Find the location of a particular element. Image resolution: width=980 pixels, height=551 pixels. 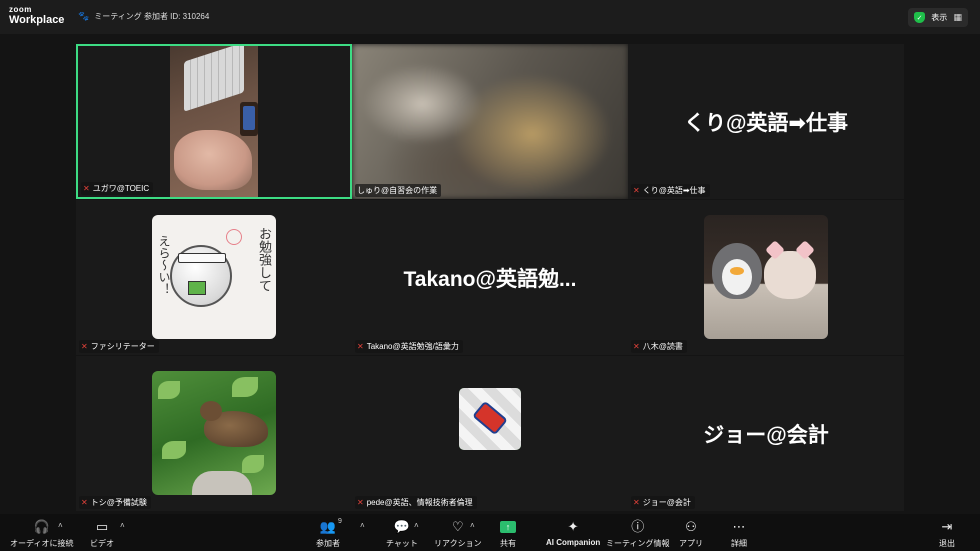

avatar-duck-photo is located at coordinates (214, 433).